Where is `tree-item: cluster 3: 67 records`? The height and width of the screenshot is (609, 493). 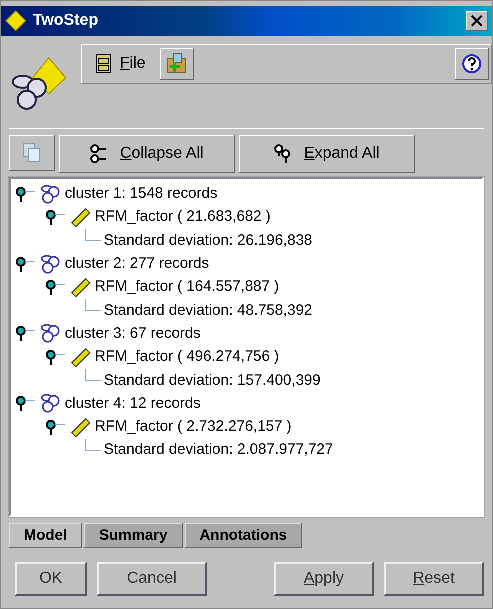
tree-item: cluster 3: 67 records is located at coordinates (133, 333).